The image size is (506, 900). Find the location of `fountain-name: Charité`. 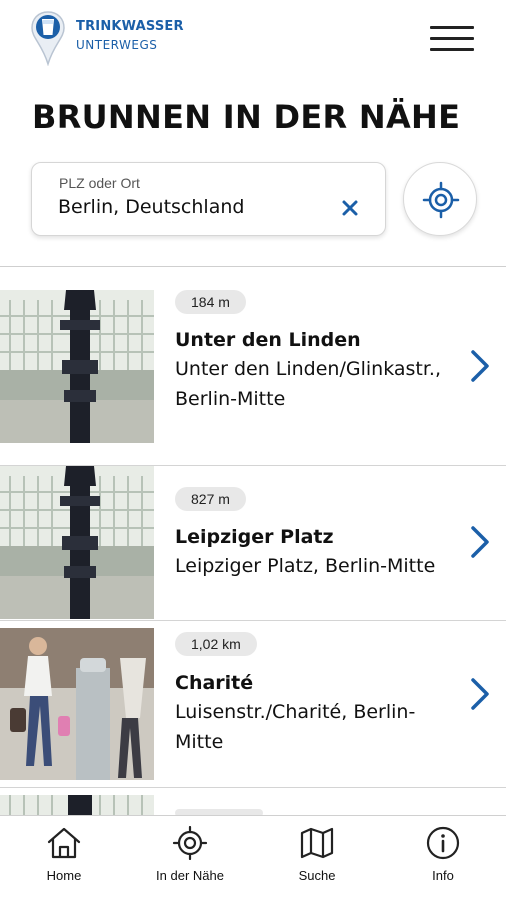

fountain-name: Charité is located at coordinates (214, 683).